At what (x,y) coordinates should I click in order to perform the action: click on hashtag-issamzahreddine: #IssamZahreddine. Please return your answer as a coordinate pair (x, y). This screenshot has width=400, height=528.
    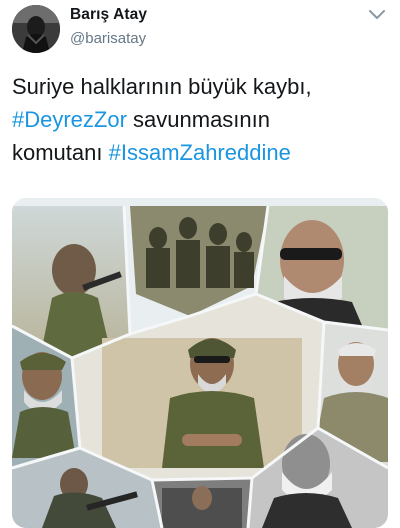
    Looking at the image, I should click on (200, 152).